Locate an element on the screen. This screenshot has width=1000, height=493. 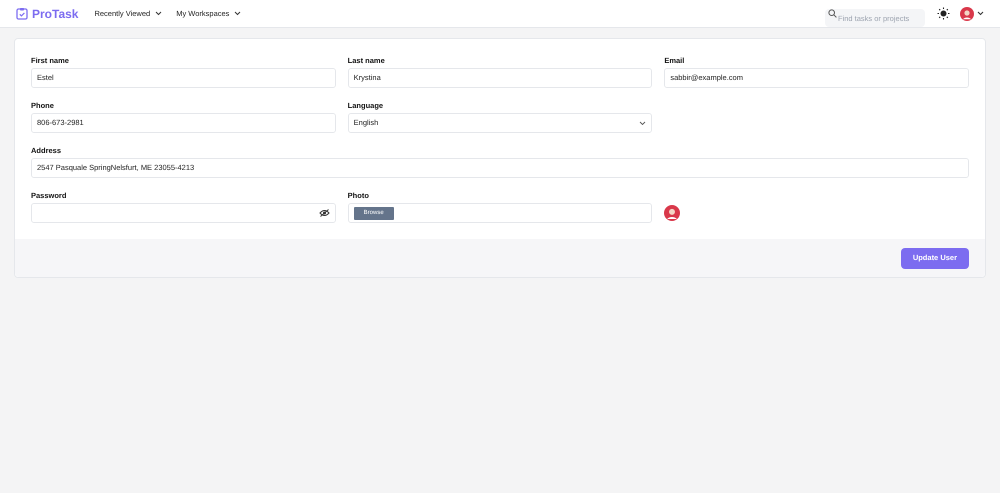
eye-off-icon is located at coordinates (324, 213).